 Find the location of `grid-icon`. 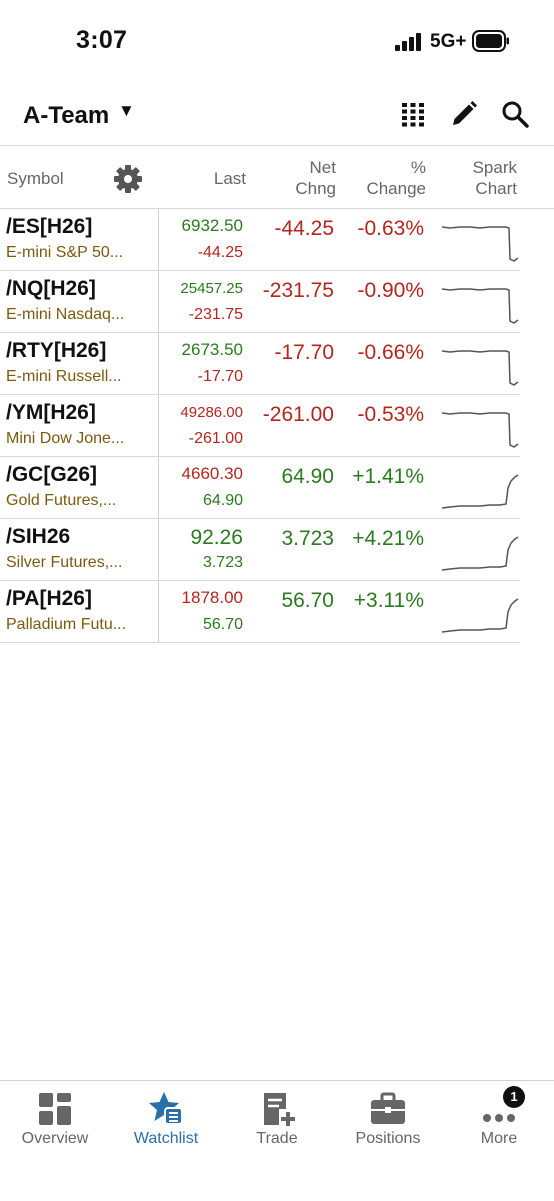

grid-icon is located at coordinates (413, 114).